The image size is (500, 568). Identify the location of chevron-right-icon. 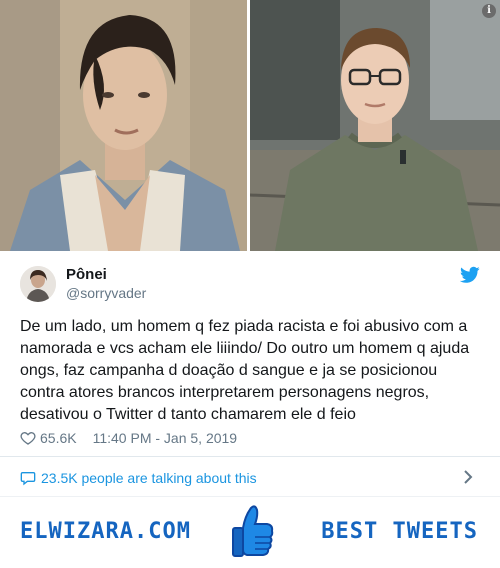
(468, 477).